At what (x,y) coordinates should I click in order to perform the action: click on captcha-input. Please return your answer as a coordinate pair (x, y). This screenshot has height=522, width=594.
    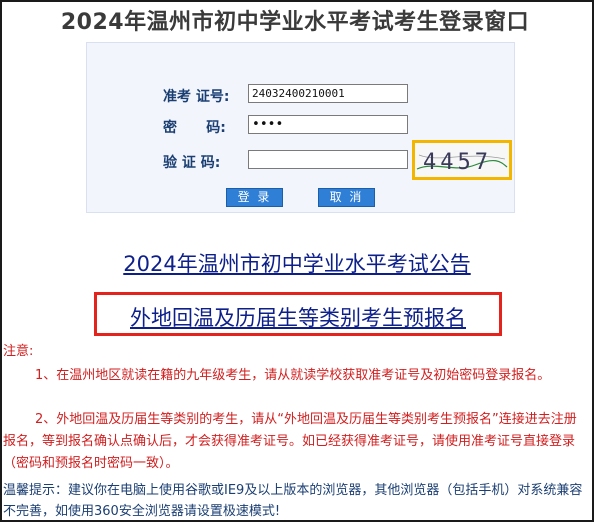
    Looking at the image, I should click on (328, 159).